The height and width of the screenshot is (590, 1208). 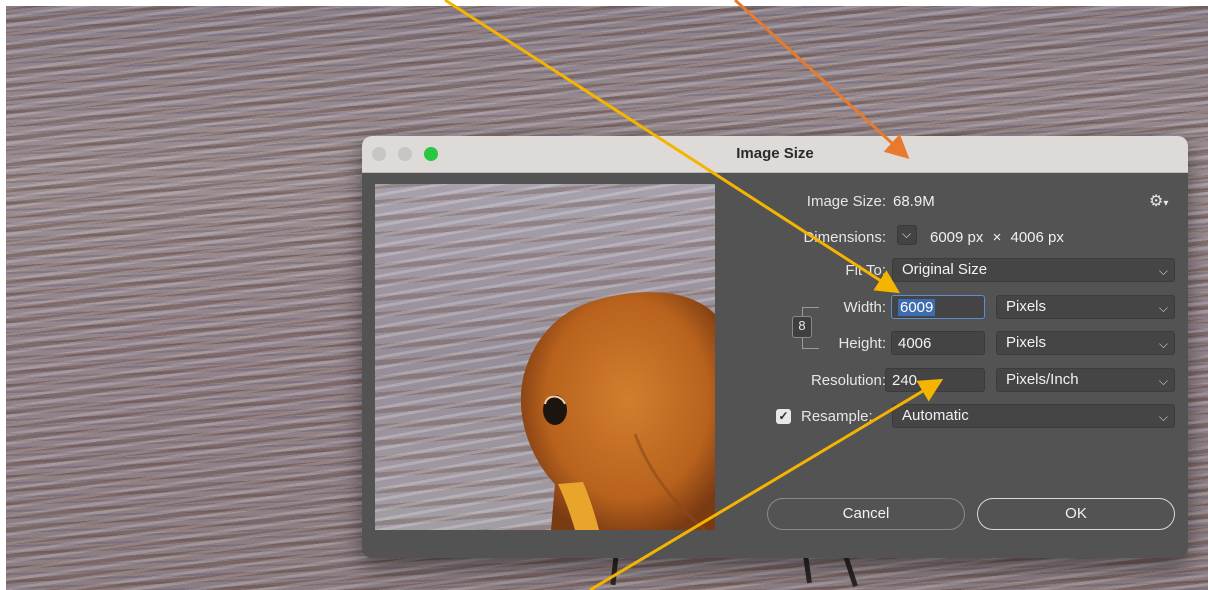 I want to click on height-value: 4006, so click(x=915, y=343).